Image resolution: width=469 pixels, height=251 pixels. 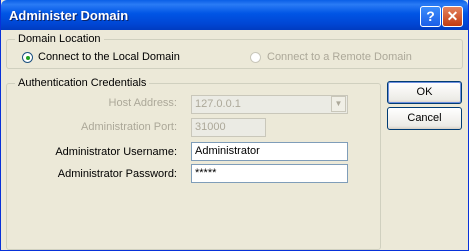 I want to click on host-address-label: Host Address:, so click(x=142, y=103).